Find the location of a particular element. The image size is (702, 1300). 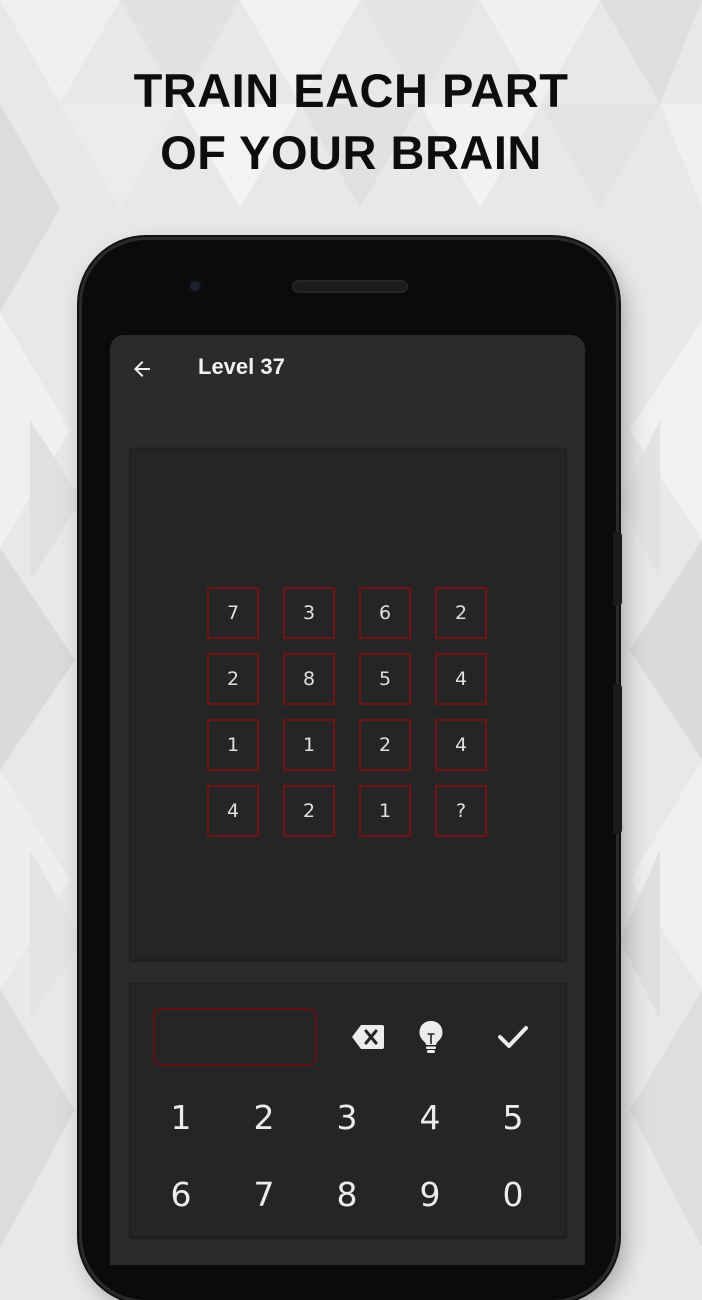

backspace-icon is located at coordinates (368, 1037).